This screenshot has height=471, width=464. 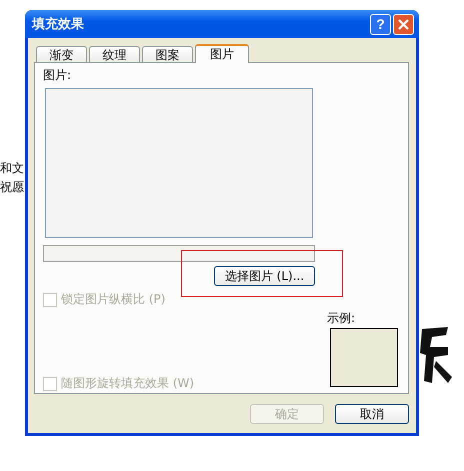 I want to click on close-button, so click(x=403, y=24).